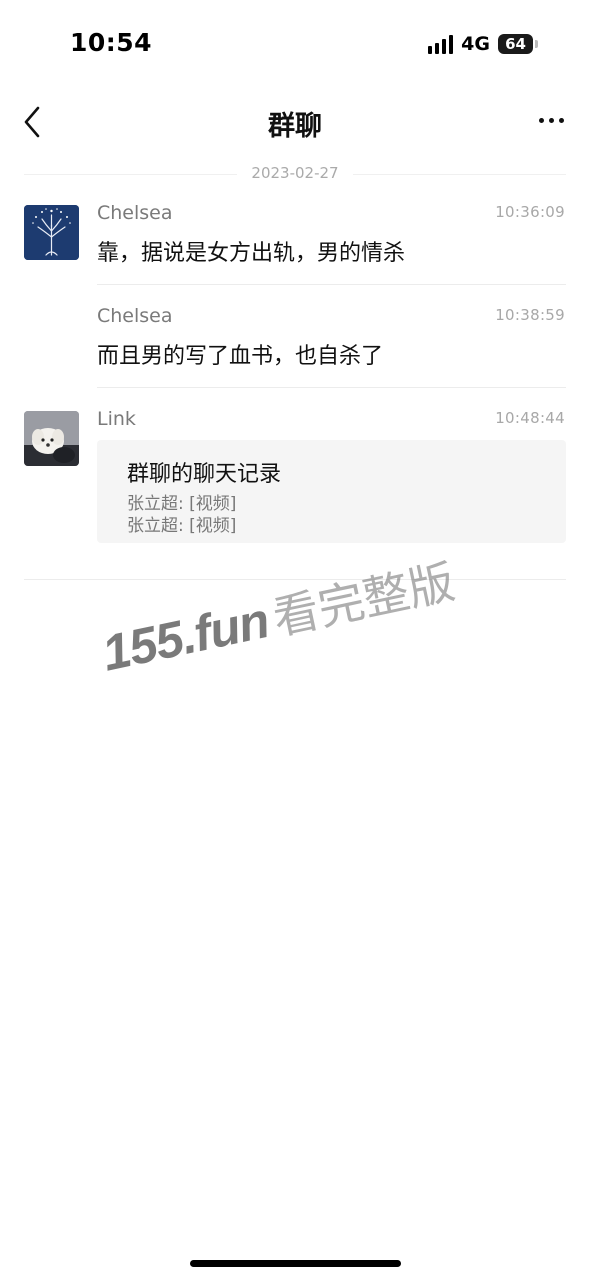  I want to click on signal-icon, so click(441, 44).